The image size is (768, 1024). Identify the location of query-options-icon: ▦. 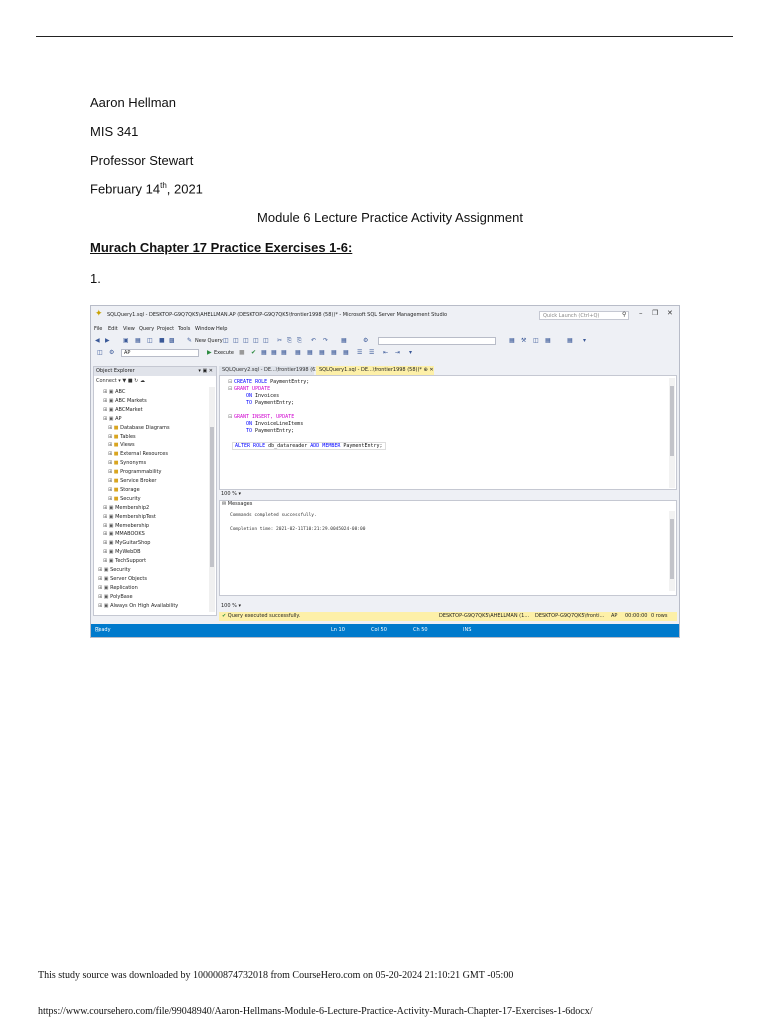
(298, 352).